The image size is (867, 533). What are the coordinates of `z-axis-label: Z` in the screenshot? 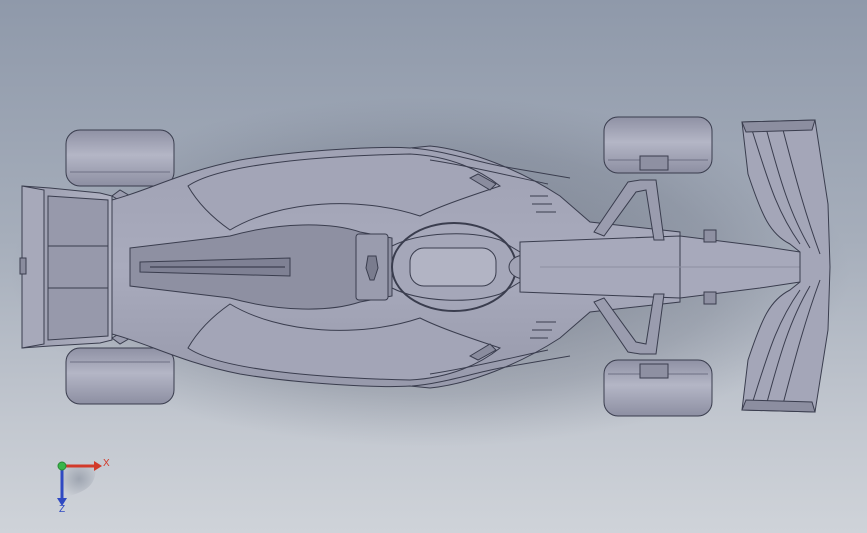 It's located at (62, 509).